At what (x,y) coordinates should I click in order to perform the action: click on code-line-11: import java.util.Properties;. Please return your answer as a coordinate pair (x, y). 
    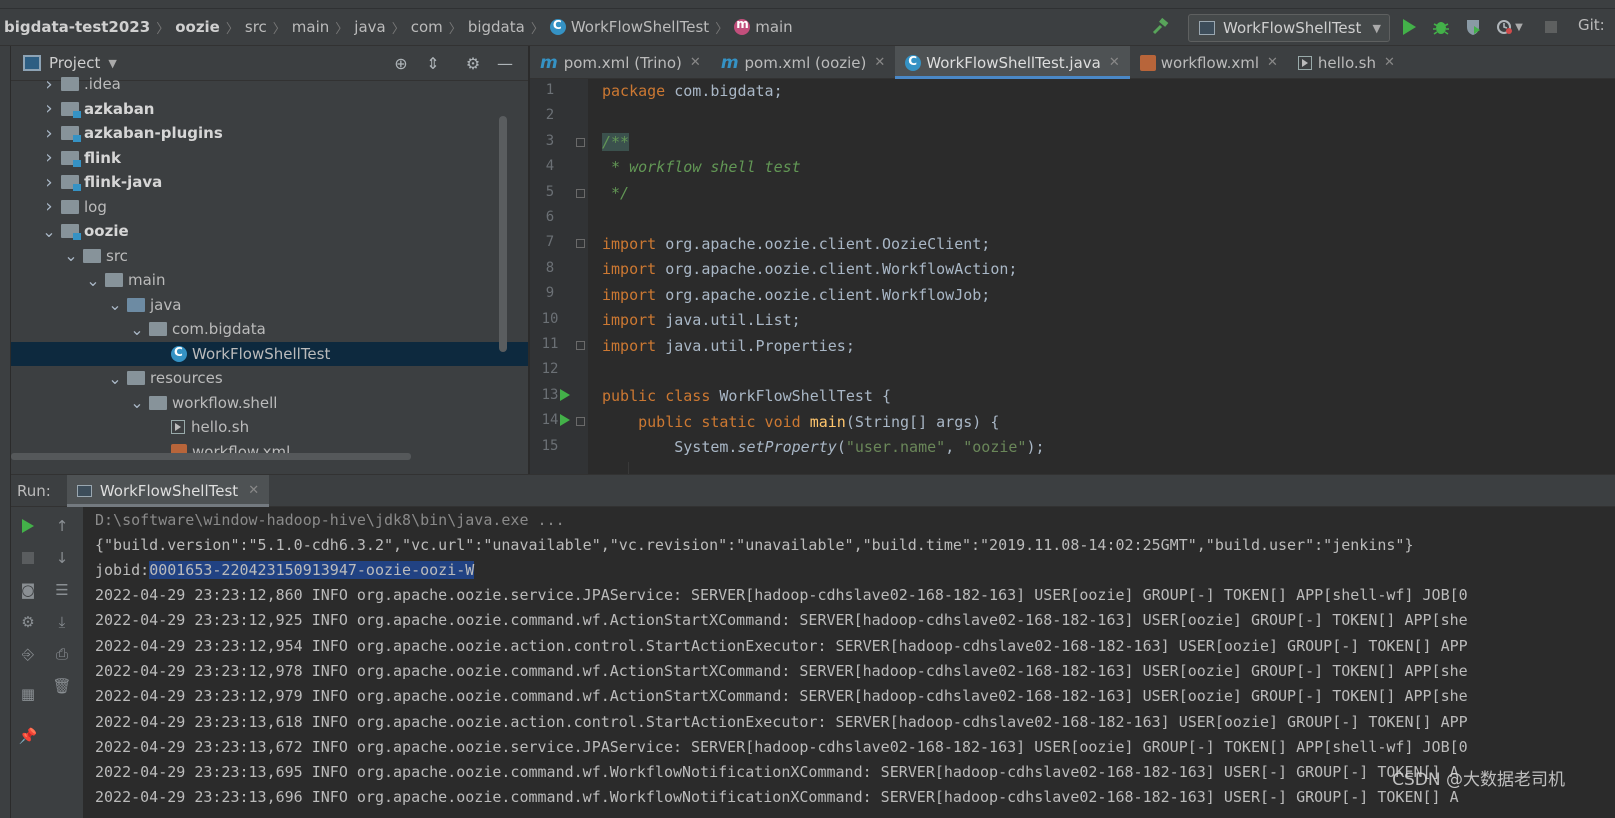
    Looking at the image, I should click on (728, 346).